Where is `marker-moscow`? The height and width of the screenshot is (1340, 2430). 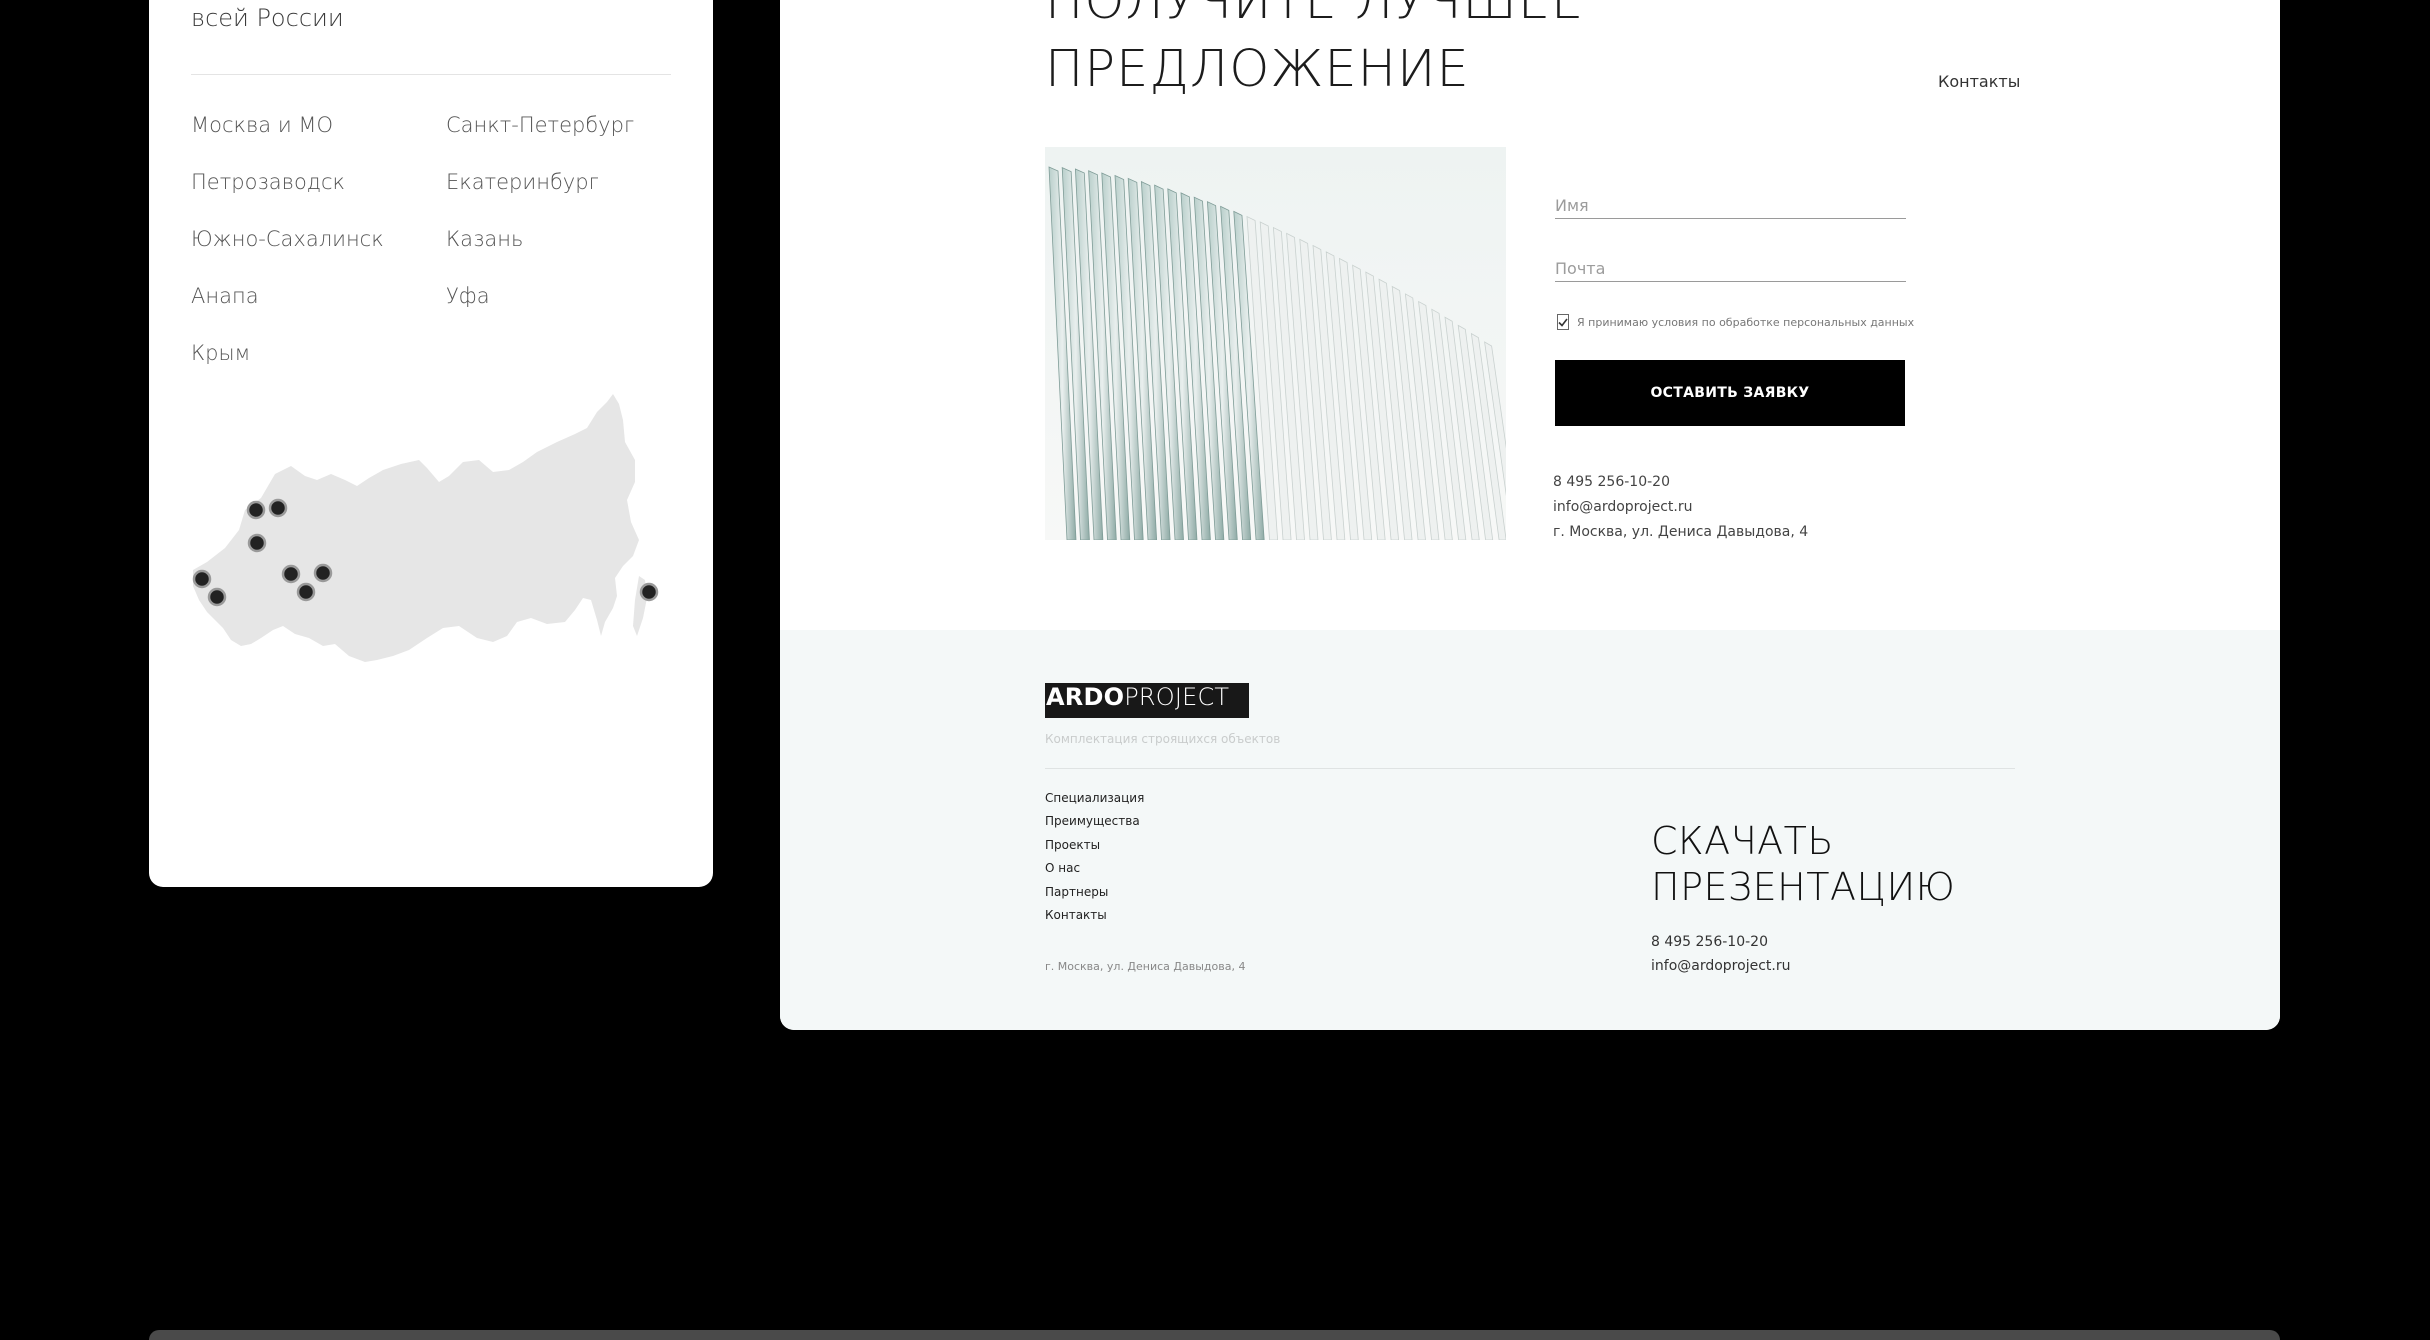 marker-moscow is located at coordinates (257, 543).